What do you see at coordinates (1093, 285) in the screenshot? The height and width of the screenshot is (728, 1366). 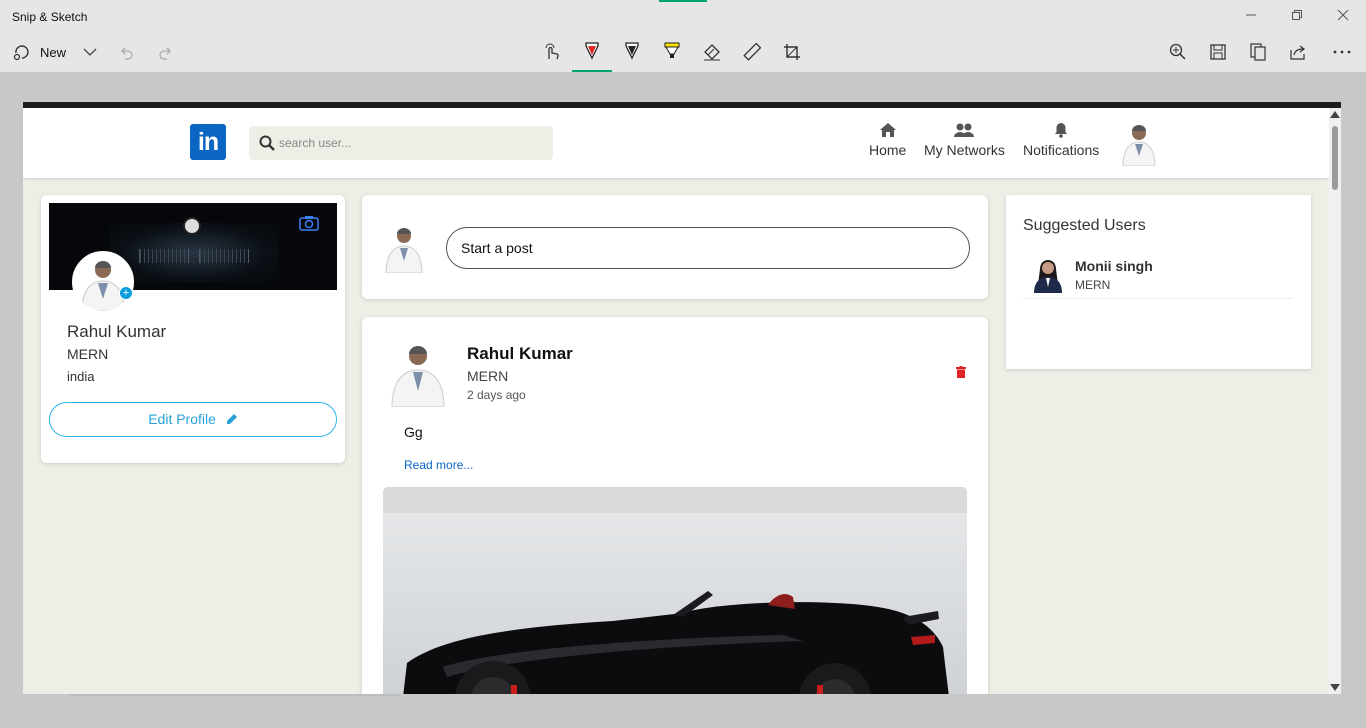 I see `suggested-user-role: MERN` at bounding box center [1093, 285].